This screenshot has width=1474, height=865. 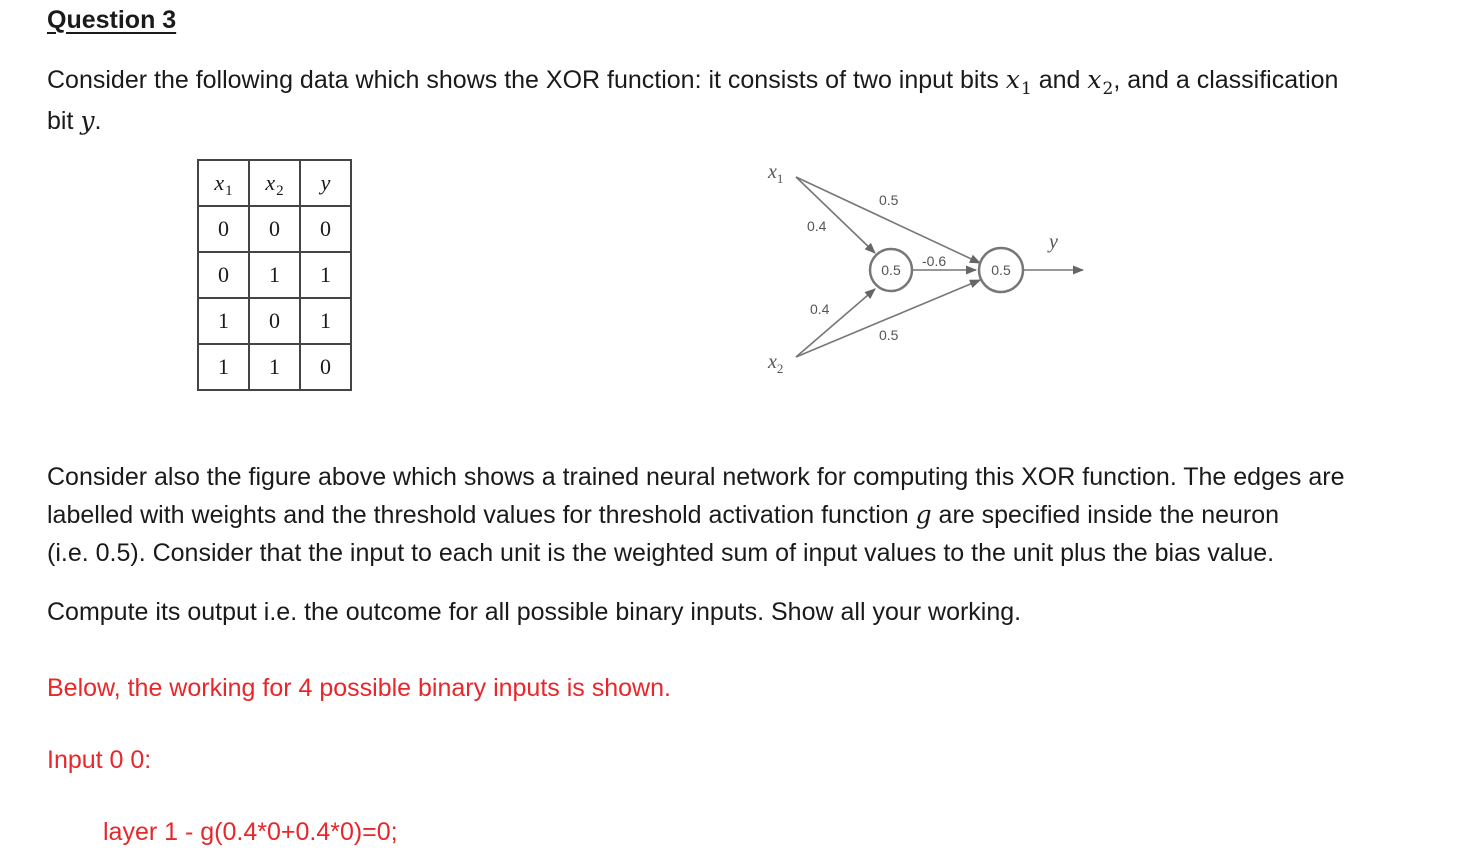 I want to click on intro-text-4: bit, so click(x=64, y=121).